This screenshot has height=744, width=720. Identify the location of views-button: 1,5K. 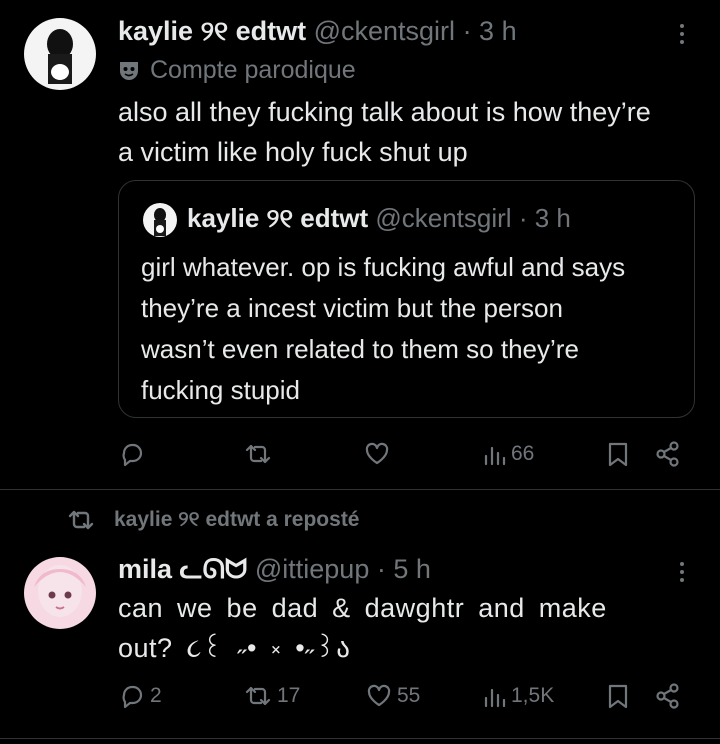
(518, 696).